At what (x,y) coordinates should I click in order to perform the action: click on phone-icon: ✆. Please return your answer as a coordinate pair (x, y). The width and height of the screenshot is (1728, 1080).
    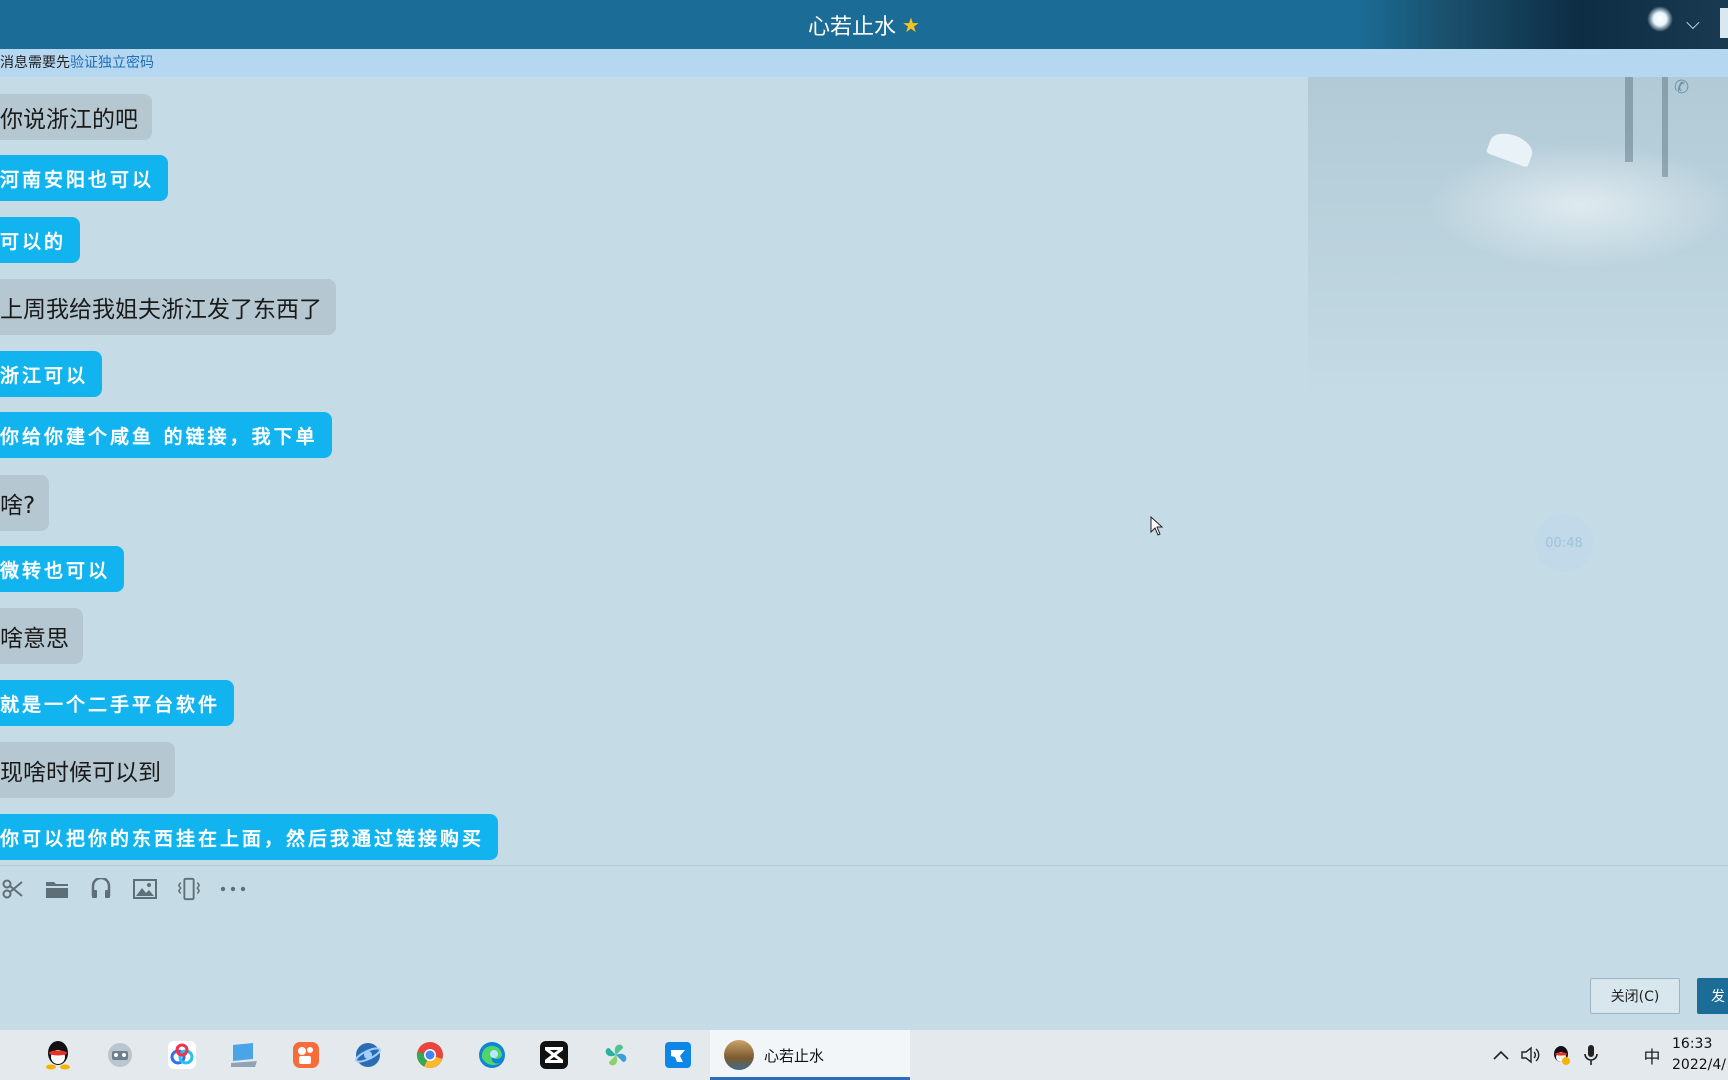
    Looking at the image, I should click on (1682, 87).